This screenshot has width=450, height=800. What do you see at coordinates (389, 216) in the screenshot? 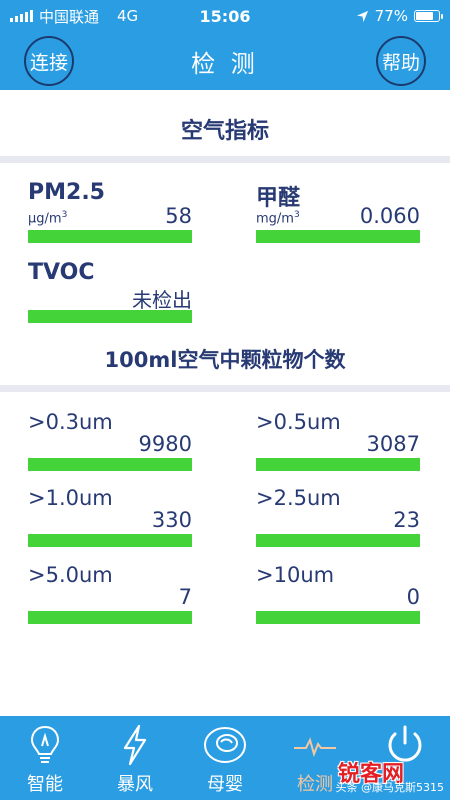
I see `formaldehyde-value: 0.060` at bounding box center [389, 216].